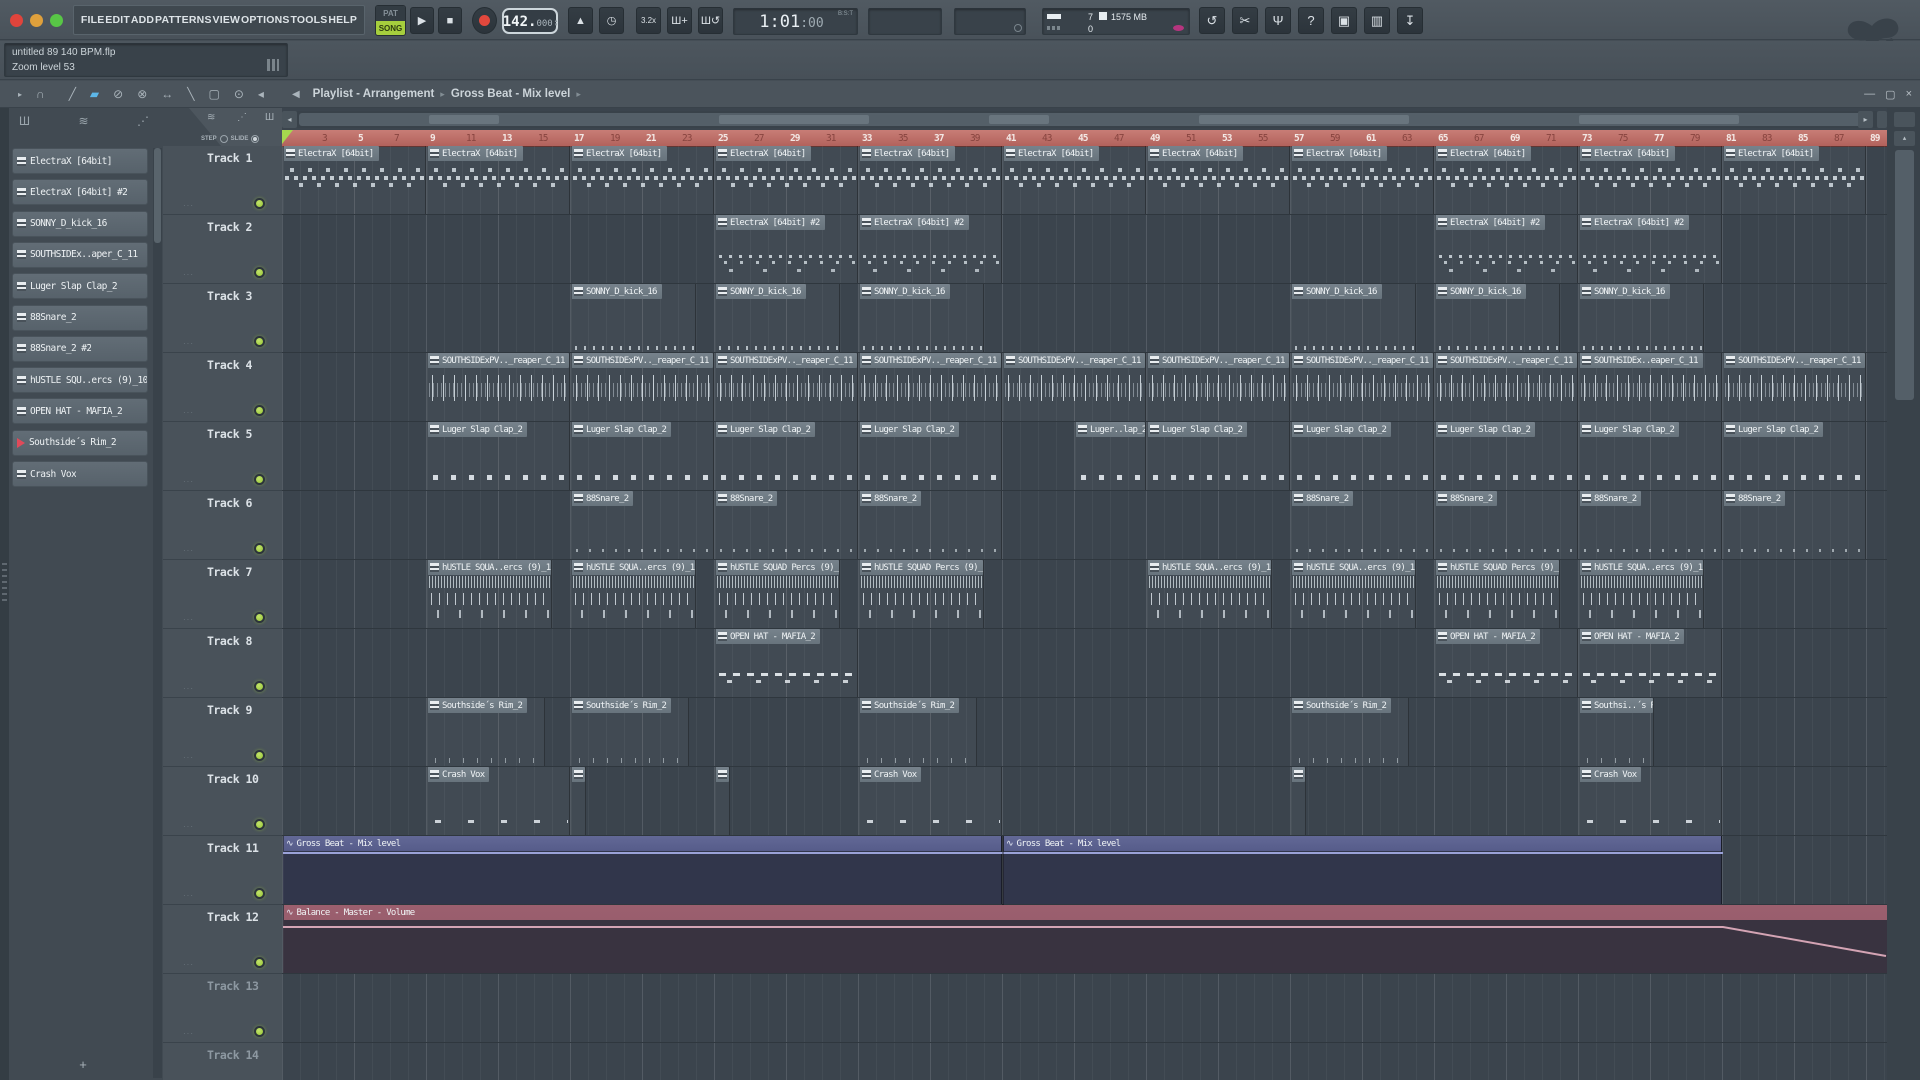 Image resolution: width=1920 pixels, height=1080 pixels. What do you see at coordinates (580, 20) in the screenshot?
I see `metronome-button: ▲` at bounding box center [580, 20].